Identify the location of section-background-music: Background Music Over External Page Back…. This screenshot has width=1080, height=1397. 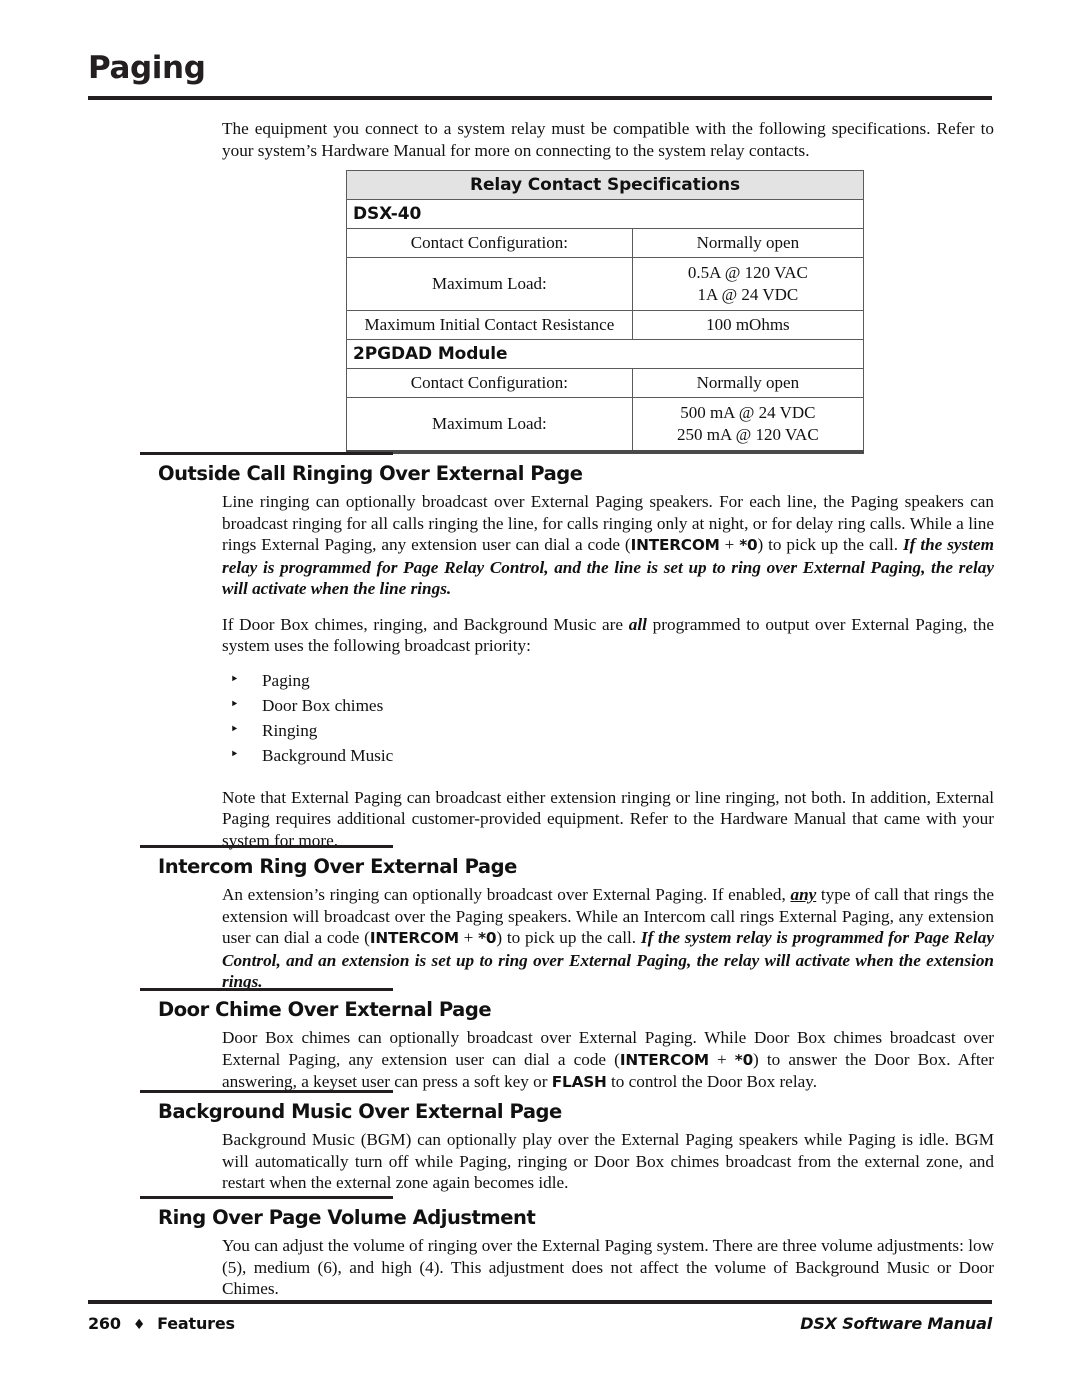
(567, 1142).